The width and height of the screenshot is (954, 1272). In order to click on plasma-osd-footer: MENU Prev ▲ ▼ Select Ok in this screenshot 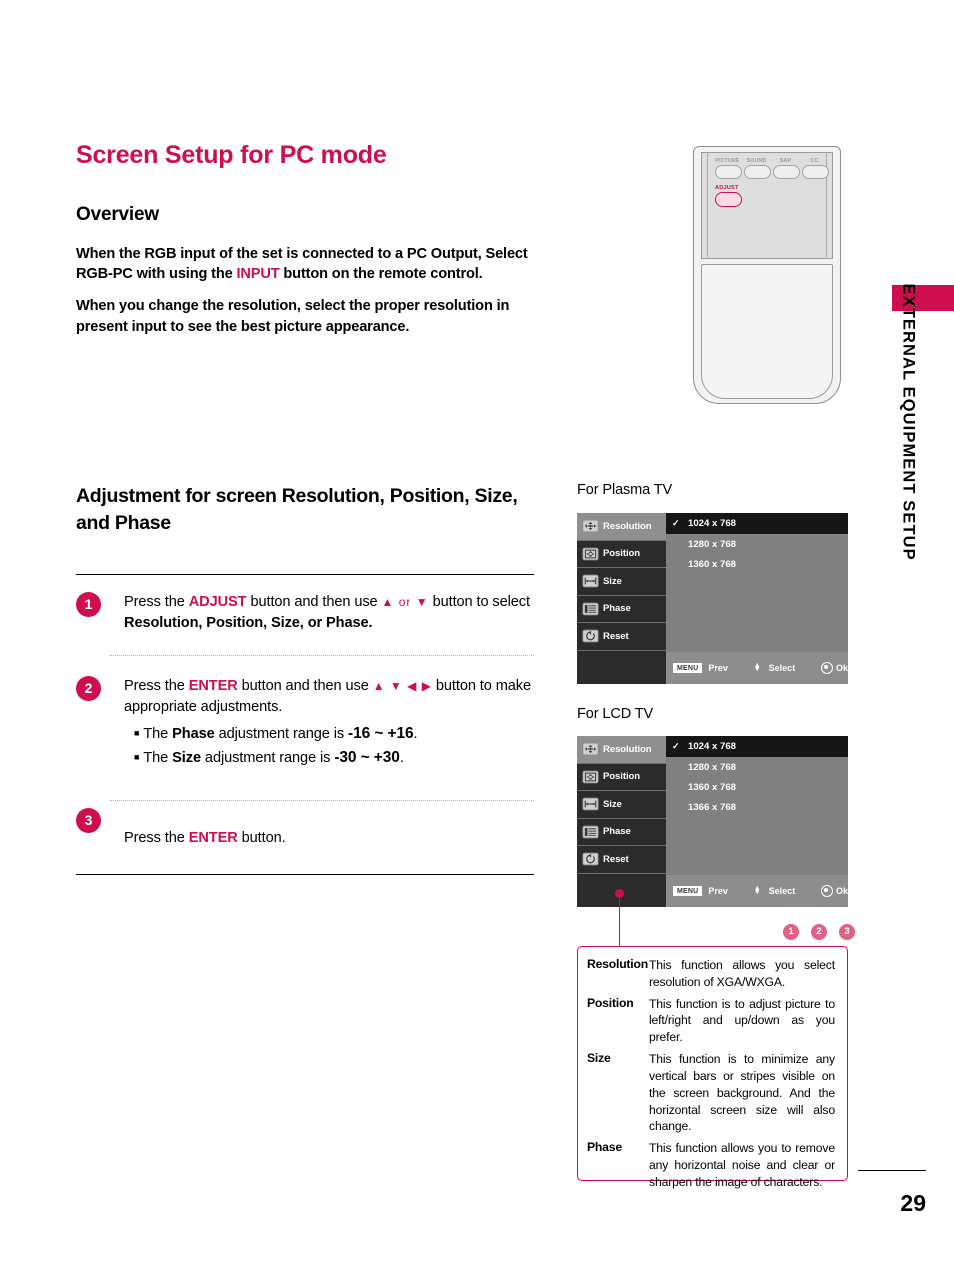, I will do `click(757, 668)`.